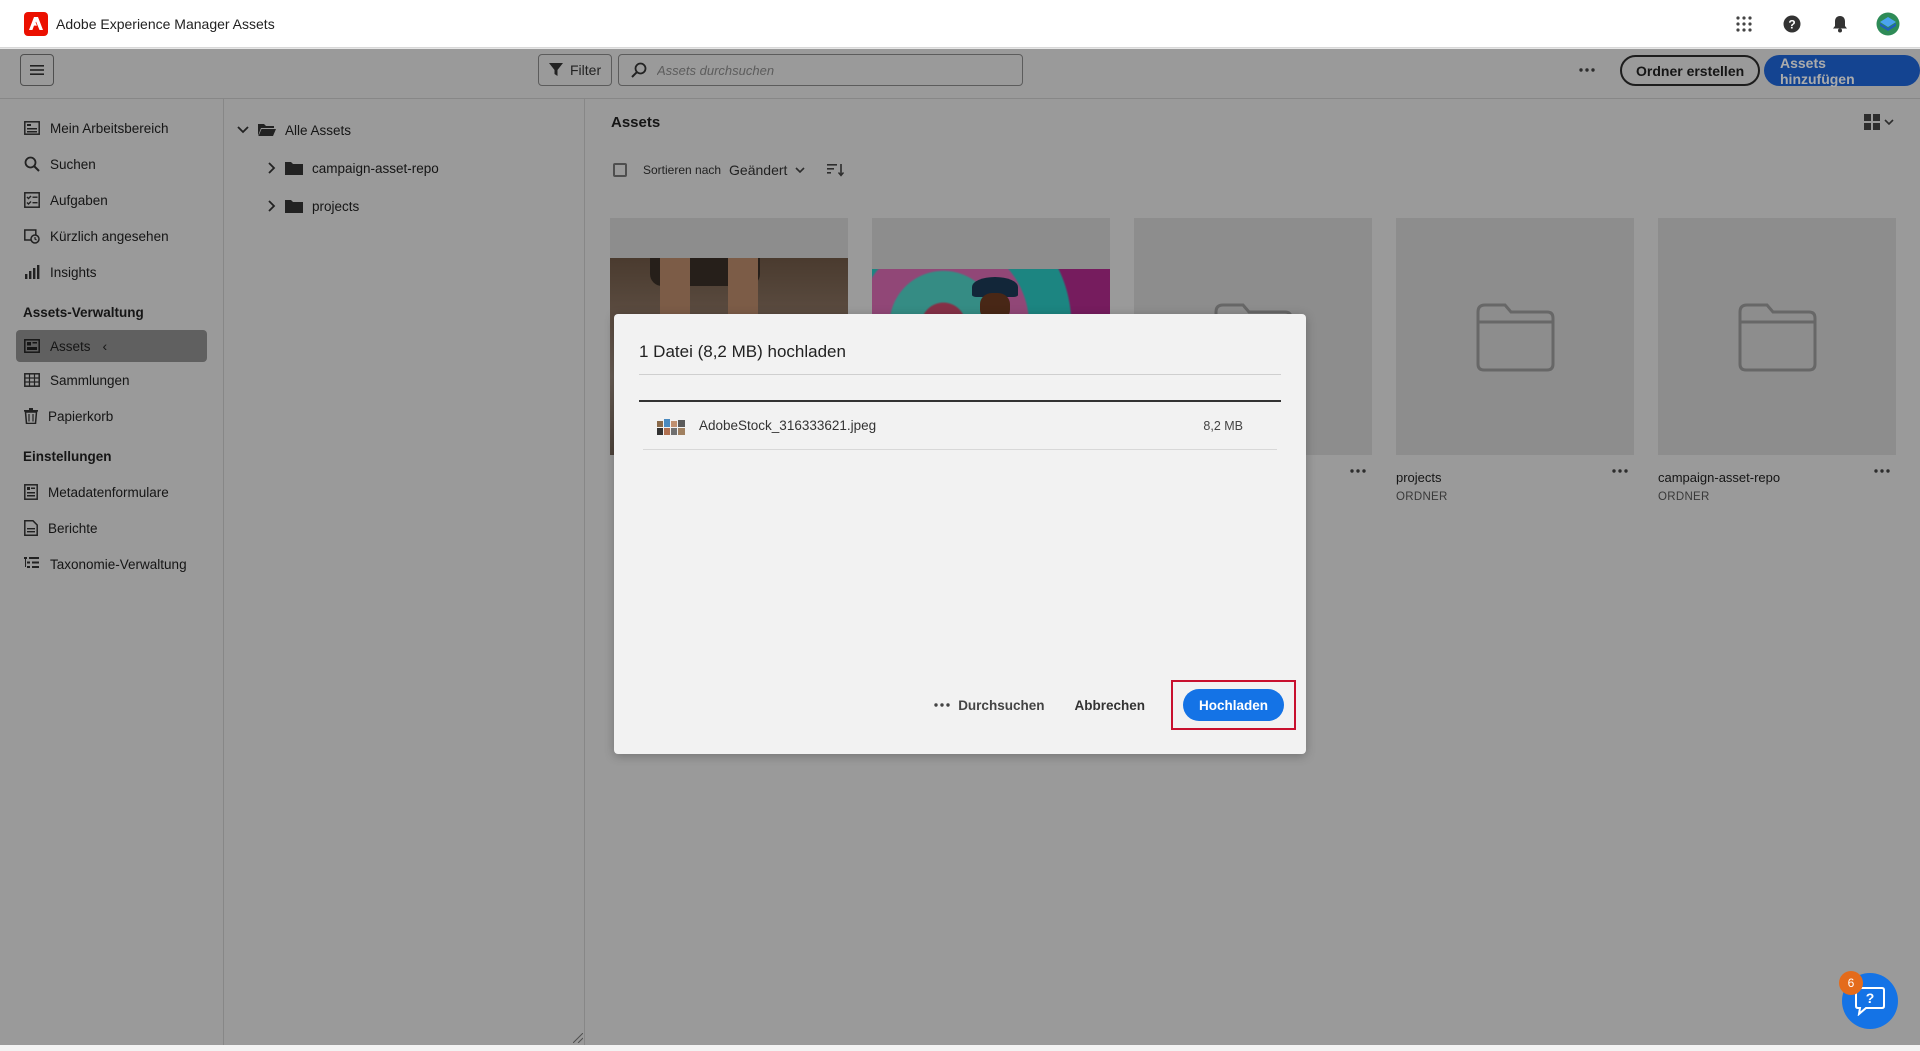 Image resolution: width=1920 pixels, height=1051 pixels. Describe the element at coordinates (1851, 983) in the screenshot. I see `help-badge: 6` at that location.